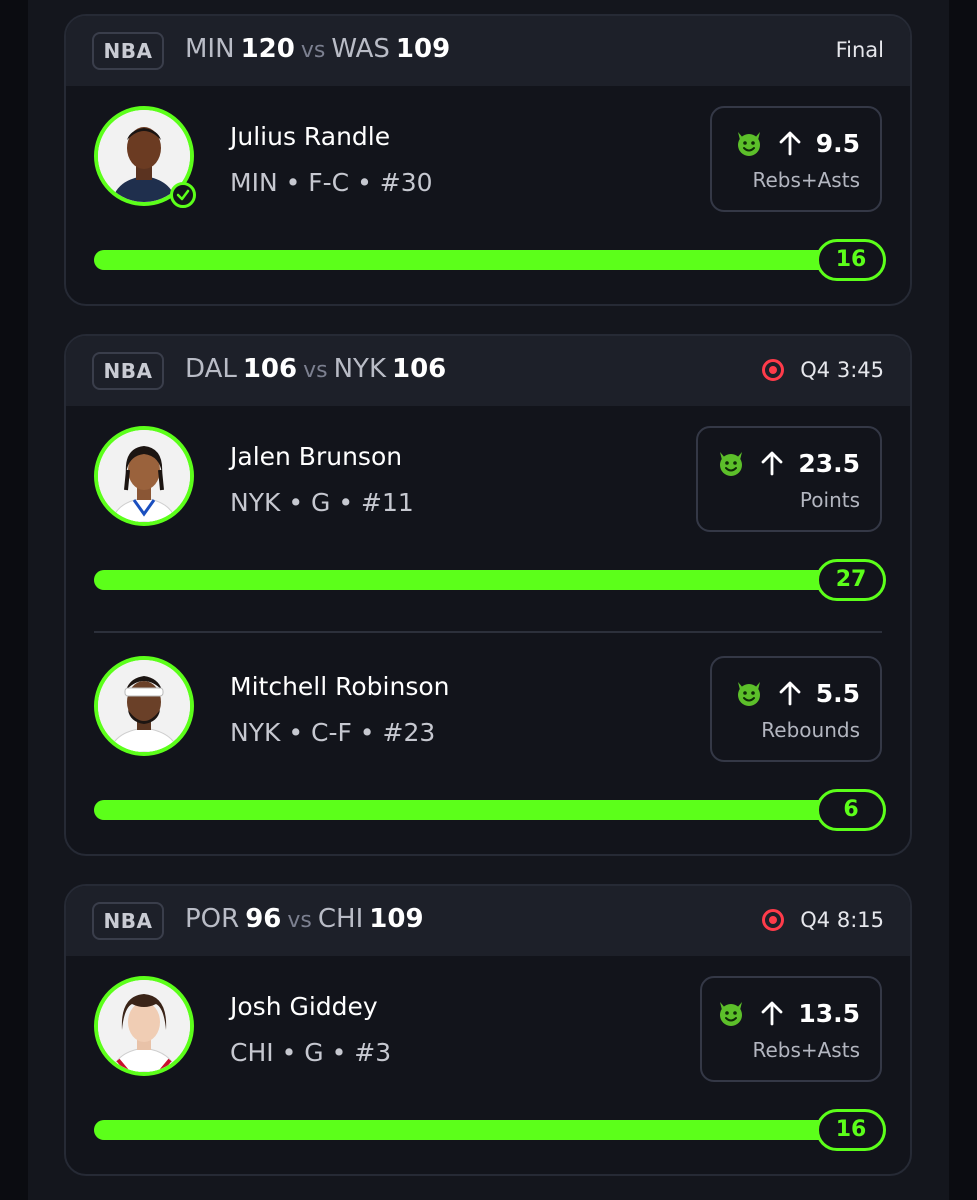  I want to click on pick-box: 5.5 Rebounds, so click(796, 709).